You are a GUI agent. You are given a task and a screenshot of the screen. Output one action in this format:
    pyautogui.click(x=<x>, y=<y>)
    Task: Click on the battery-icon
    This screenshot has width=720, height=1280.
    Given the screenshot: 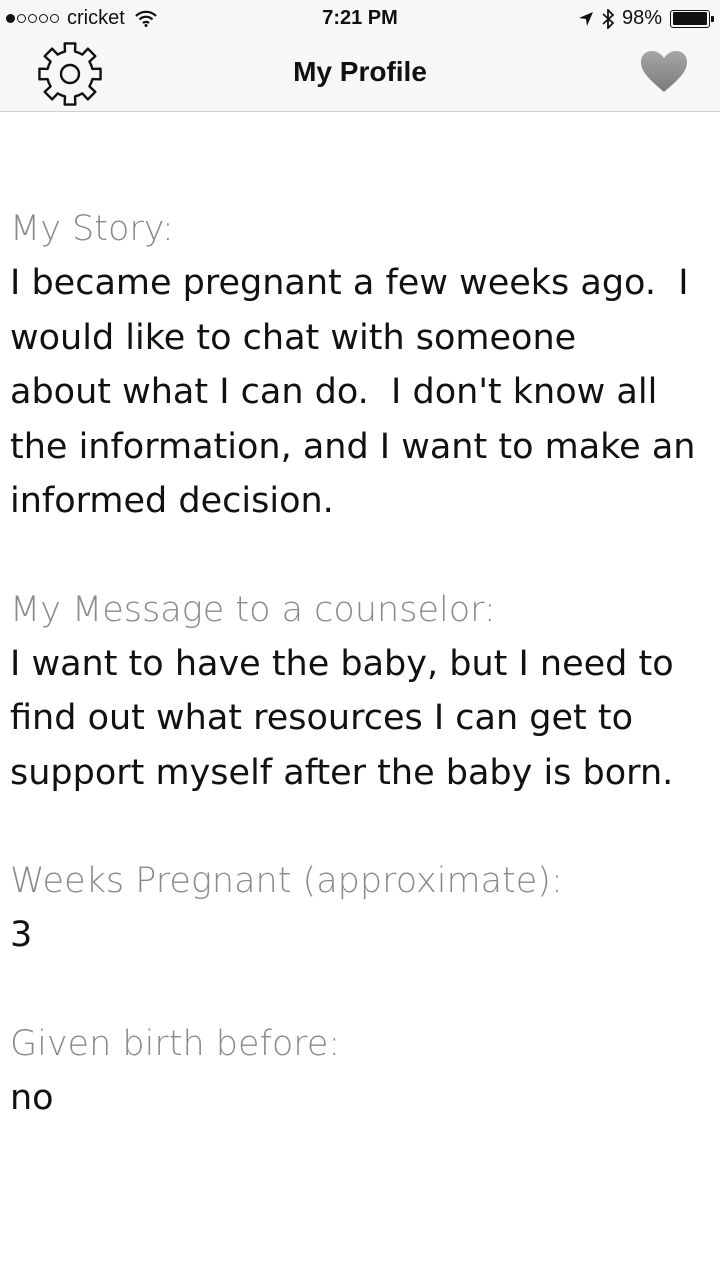 What is the action you would take?
    pyautogui.click(x=692, y=18)
    